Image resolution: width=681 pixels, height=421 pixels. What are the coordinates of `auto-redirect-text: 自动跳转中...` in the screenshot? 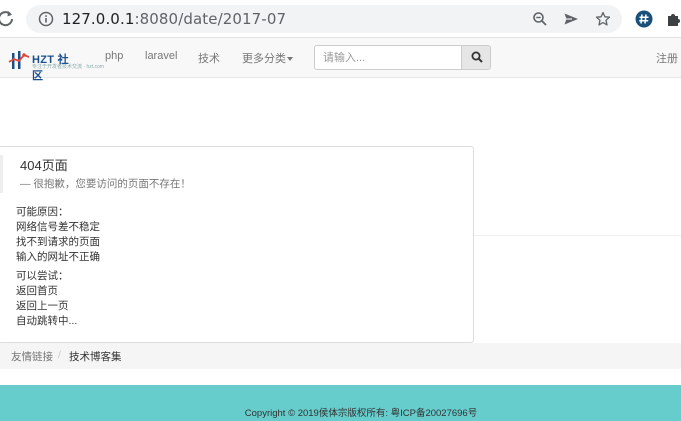 It's located at (47, 321).